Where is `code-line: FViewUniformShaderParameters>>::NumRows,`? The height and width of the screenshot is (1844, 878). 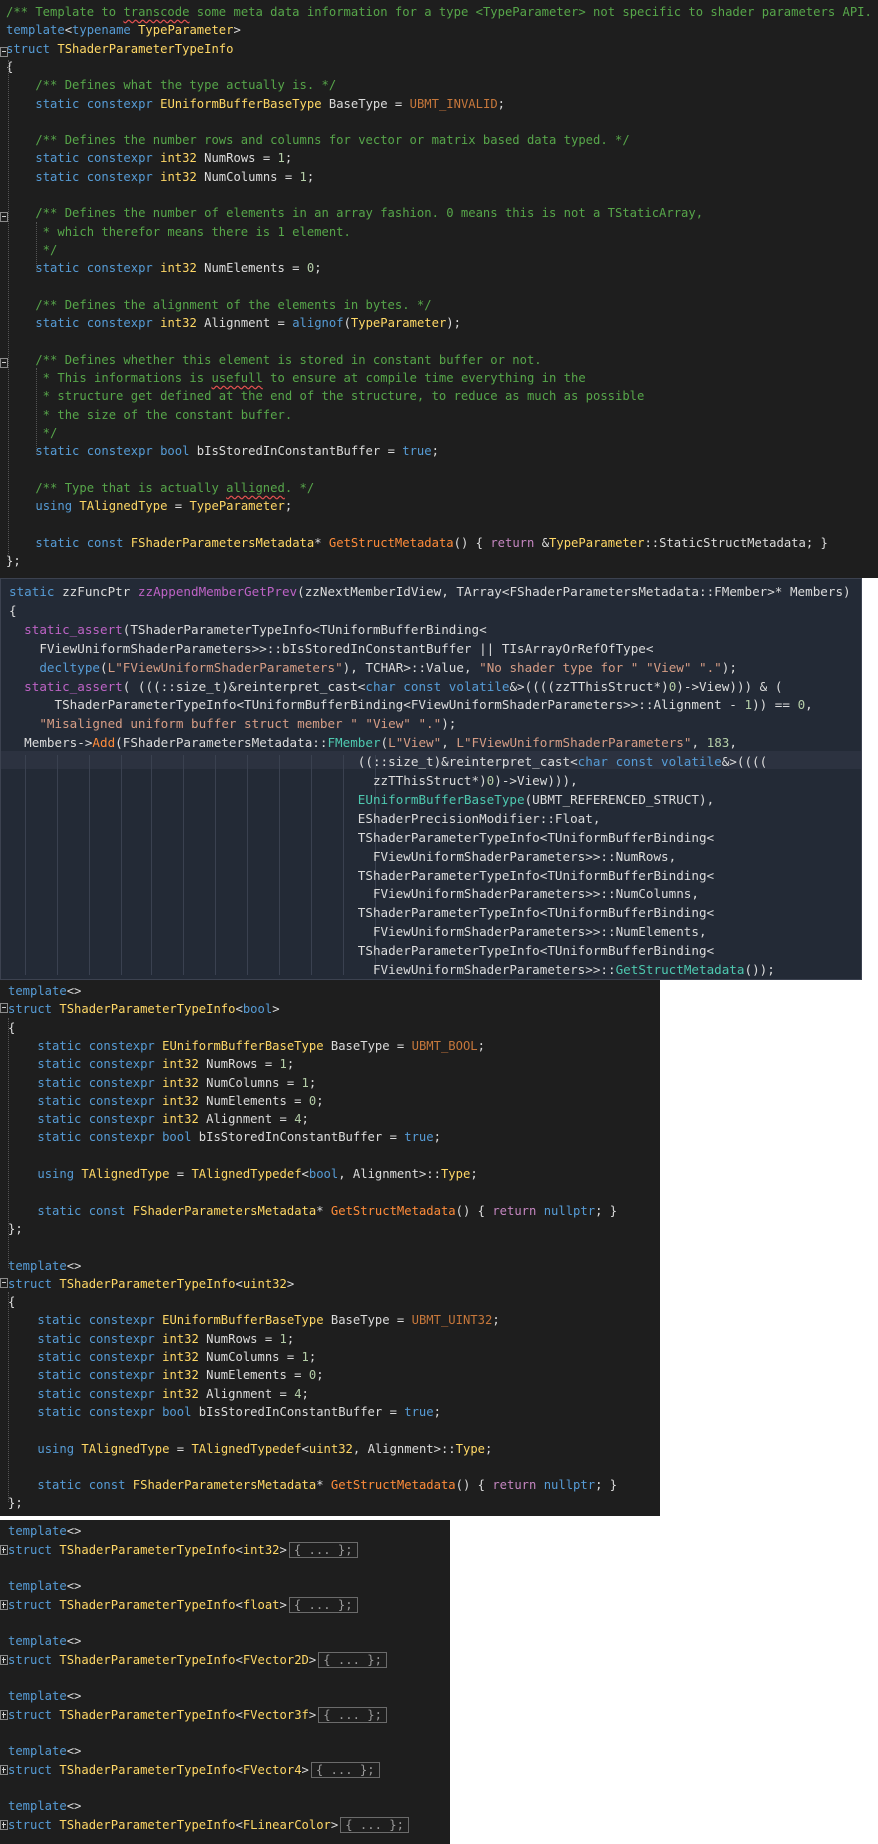
code-line: FViewUniformShaderParameters>>::NumRows, is located at coordinates (342, 857).